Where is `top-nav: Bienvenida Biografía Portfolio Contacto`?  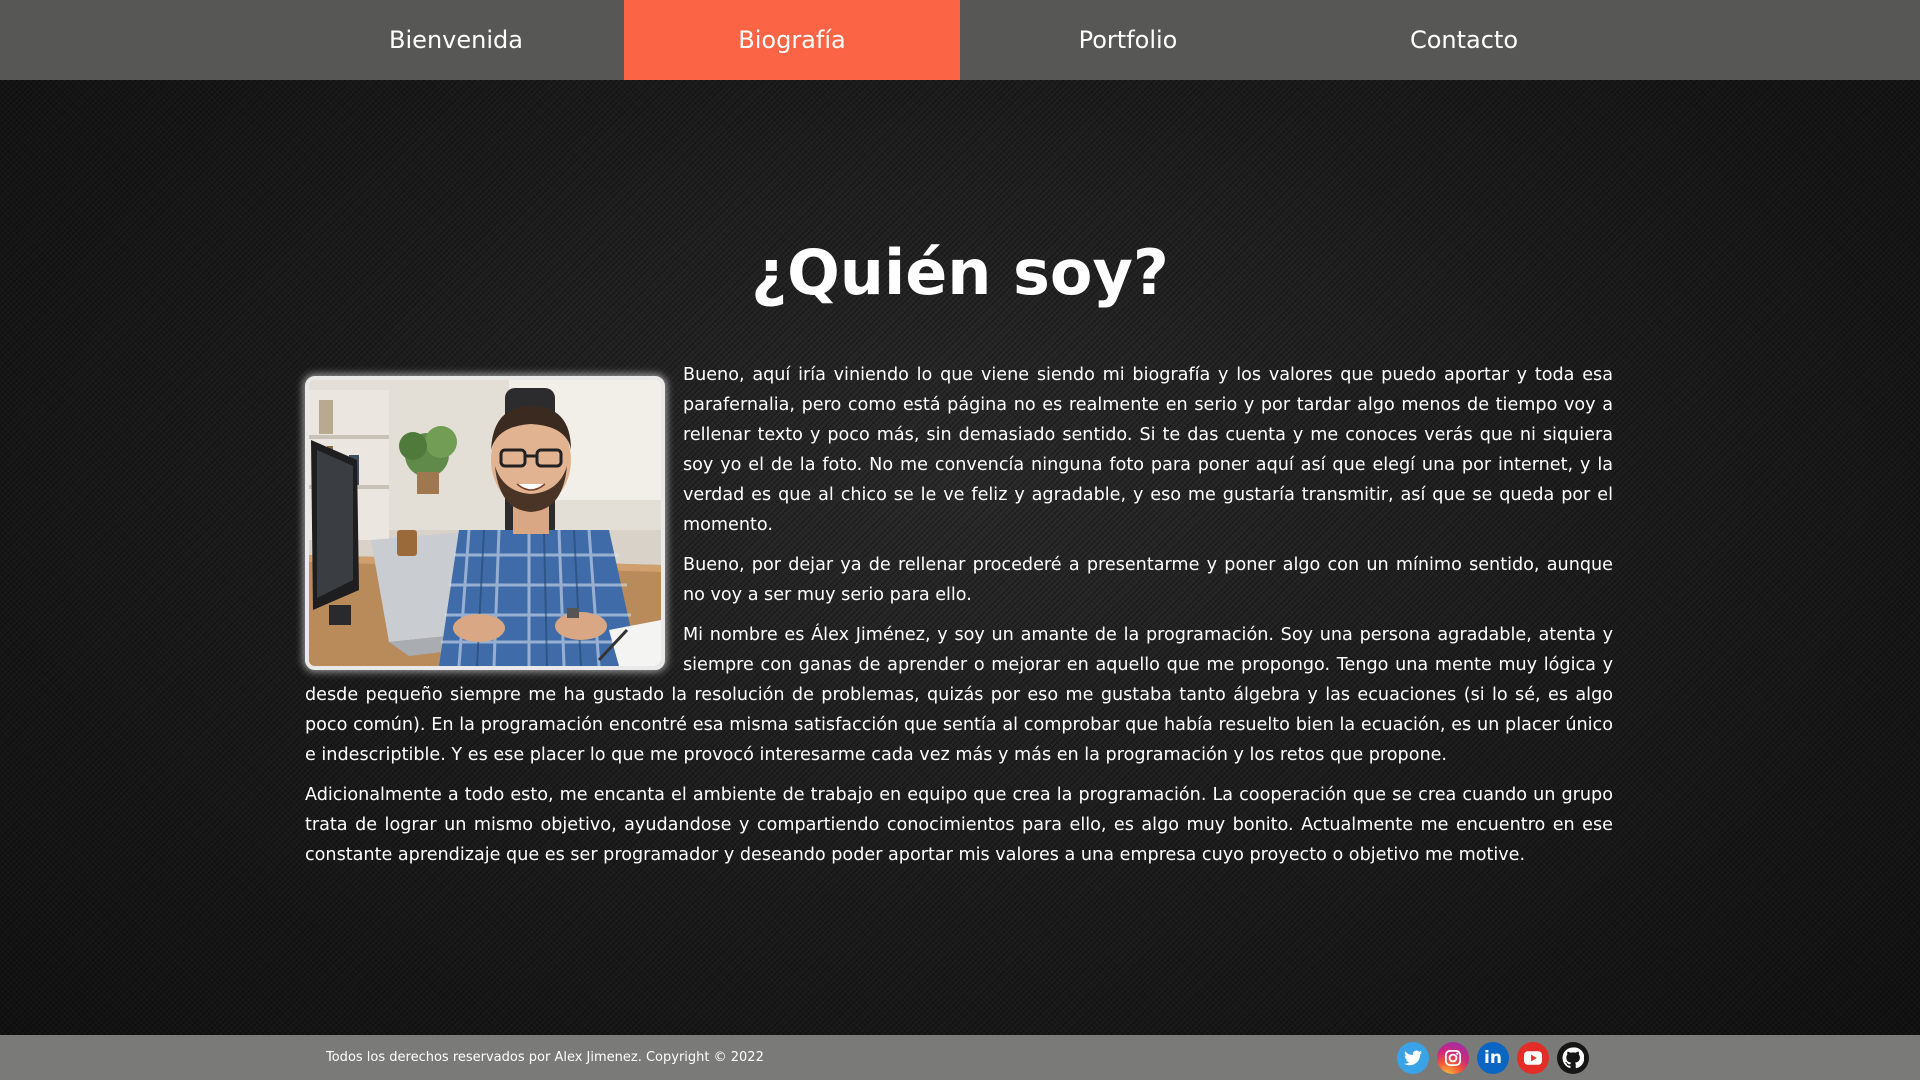 top-nav: Bienvenida Biografía Portfolio Contacto is located at coordinates (960, 40).